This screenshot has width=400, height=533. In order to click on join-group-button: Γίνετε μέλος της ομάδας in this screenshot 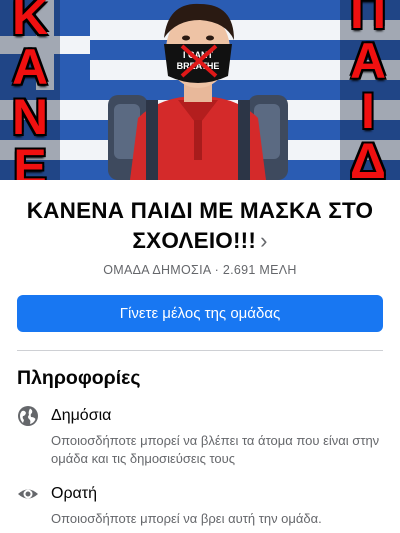, I will do `click(200, 313)`.